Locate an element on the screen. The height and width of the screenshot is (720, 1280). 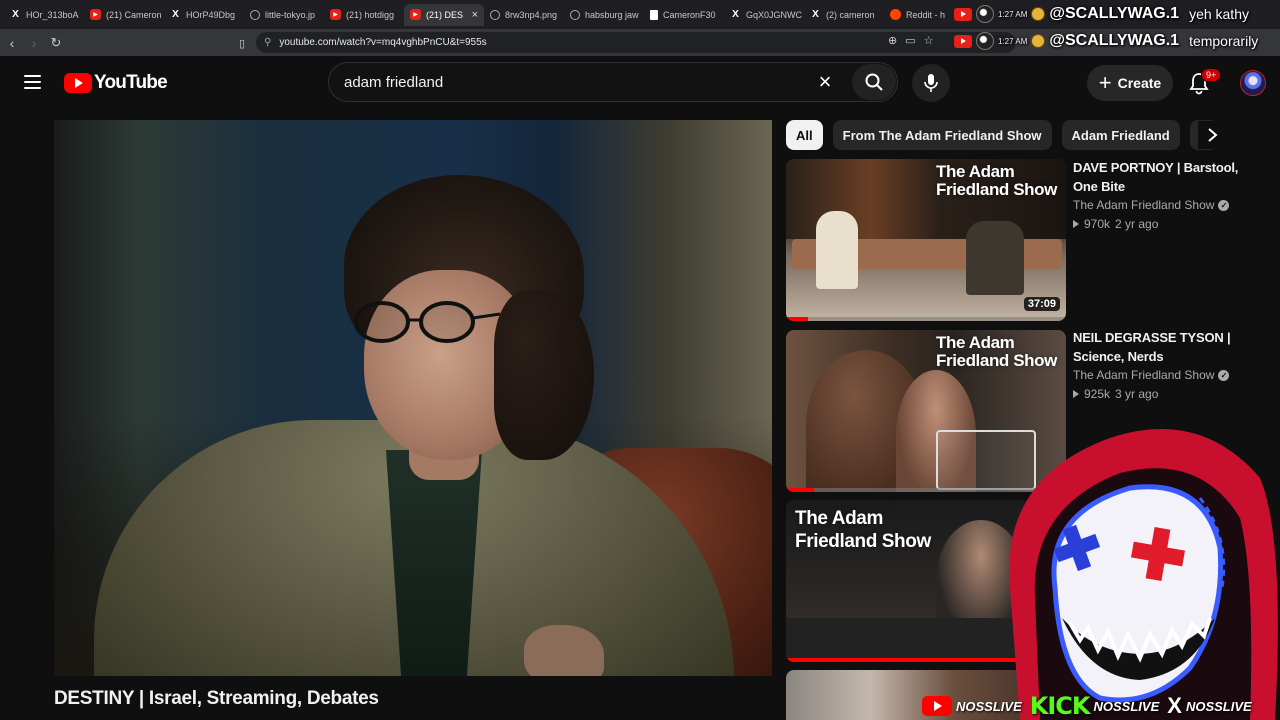
chip-from-channel: From The Adam Friedland Show is located at coordinates (942, 135).